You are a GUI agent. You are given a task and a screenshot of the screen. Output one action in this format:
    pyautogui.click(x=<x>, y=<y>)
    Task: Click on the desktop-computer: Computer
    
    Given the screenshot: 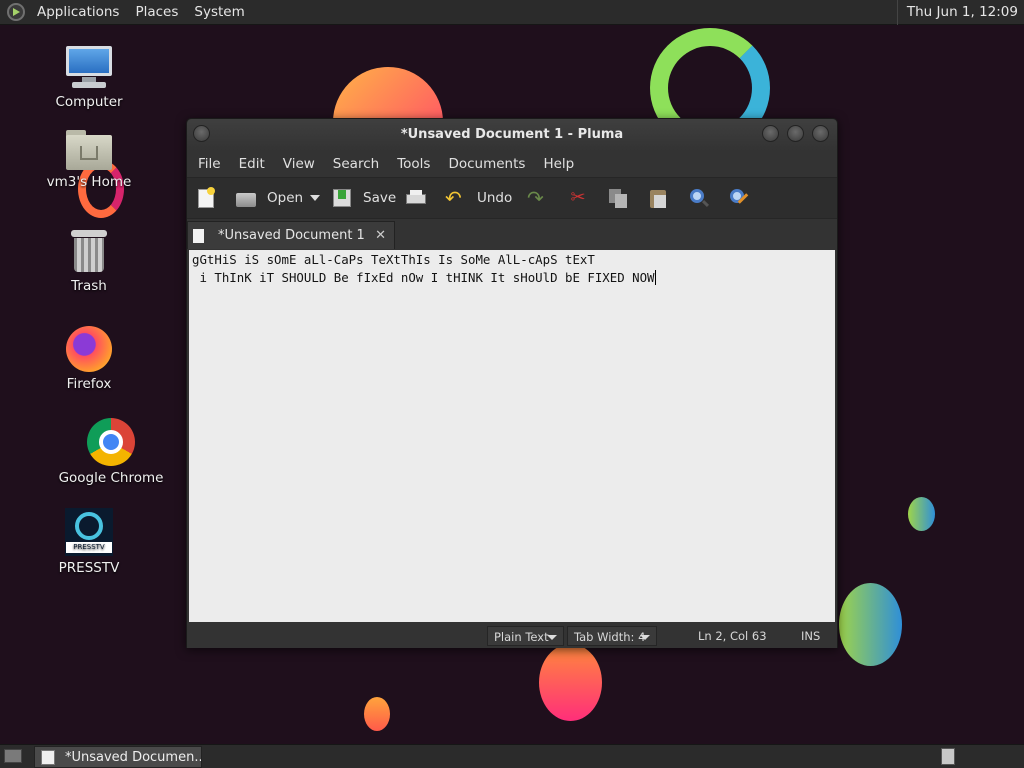 What is the action you would take?
    pyautogui.click(x=89, y=77)
    